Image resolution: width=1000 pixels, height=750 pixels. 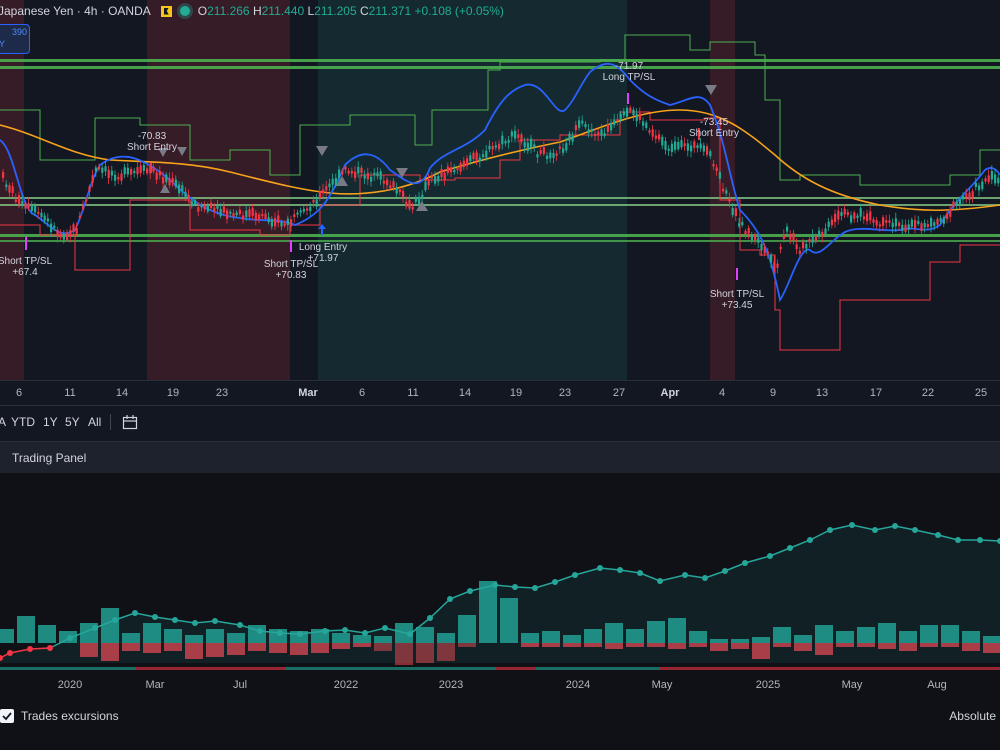 What do you see at coordinates (130, 422) in the screenshot?
I see `calendar-icon` at bounding box center [130, 422].